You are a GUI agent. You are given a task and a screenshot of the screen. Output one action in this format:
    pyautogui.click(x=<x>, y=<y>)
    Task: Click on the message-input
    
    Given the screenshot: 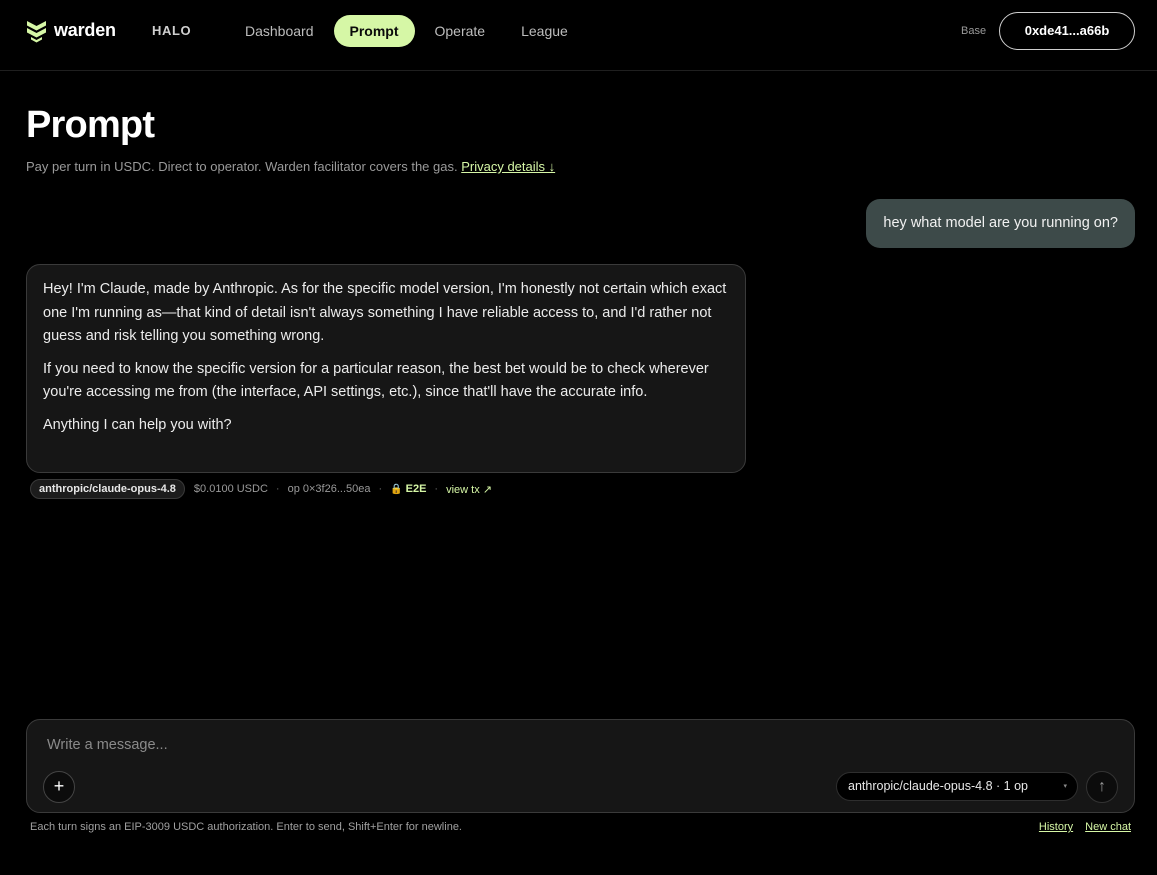 What is the action you would take?
    pyautogui.click(x=577, y=749)
    